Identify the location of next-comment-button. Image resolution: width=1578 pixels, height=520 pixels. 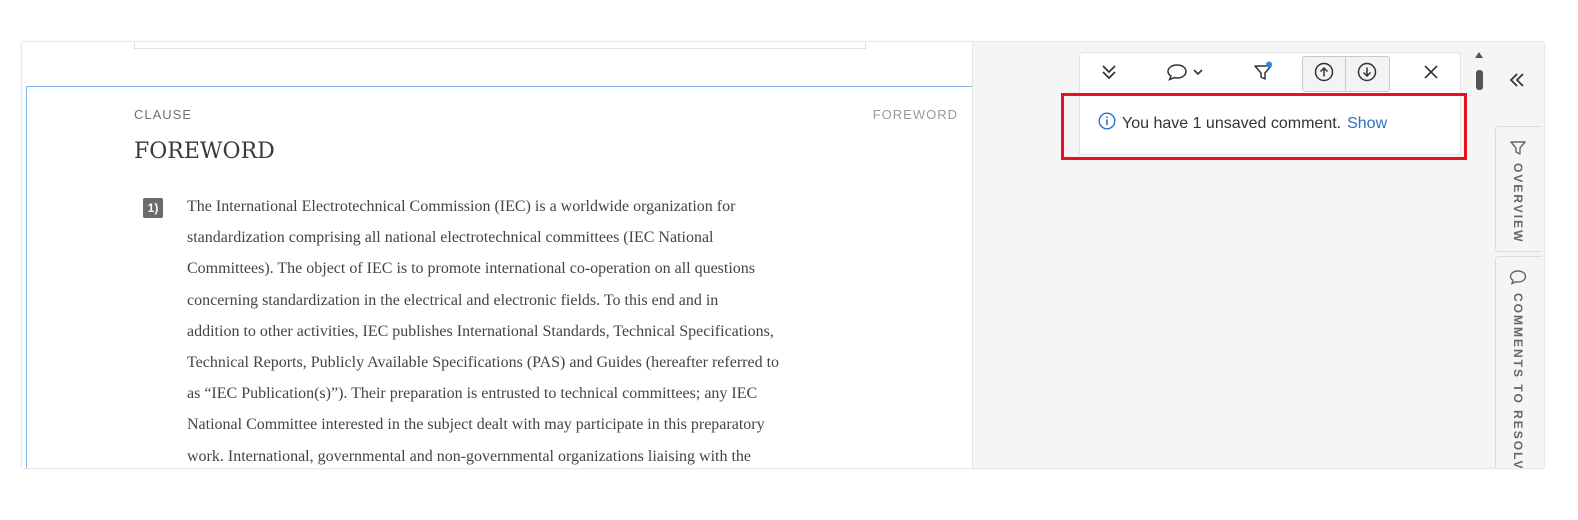
(1367, 74).